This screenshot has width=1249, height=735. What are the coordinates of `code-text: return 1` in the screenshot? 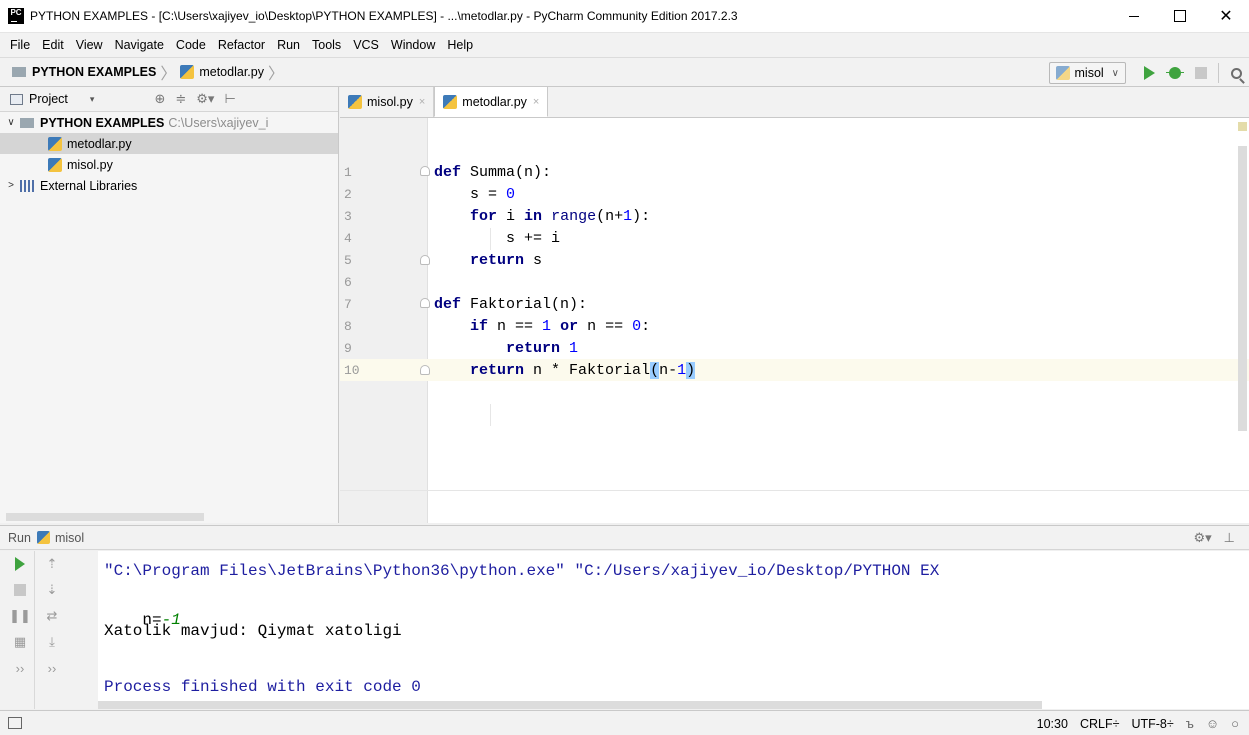 It's located at (506, 348).